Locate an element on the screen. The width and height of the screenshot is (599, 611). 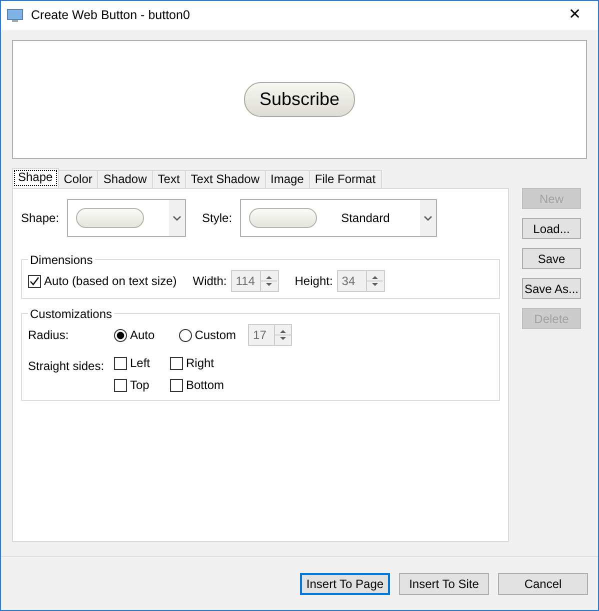
checkbox-label: Bottom is located at coordinates (205, 385).